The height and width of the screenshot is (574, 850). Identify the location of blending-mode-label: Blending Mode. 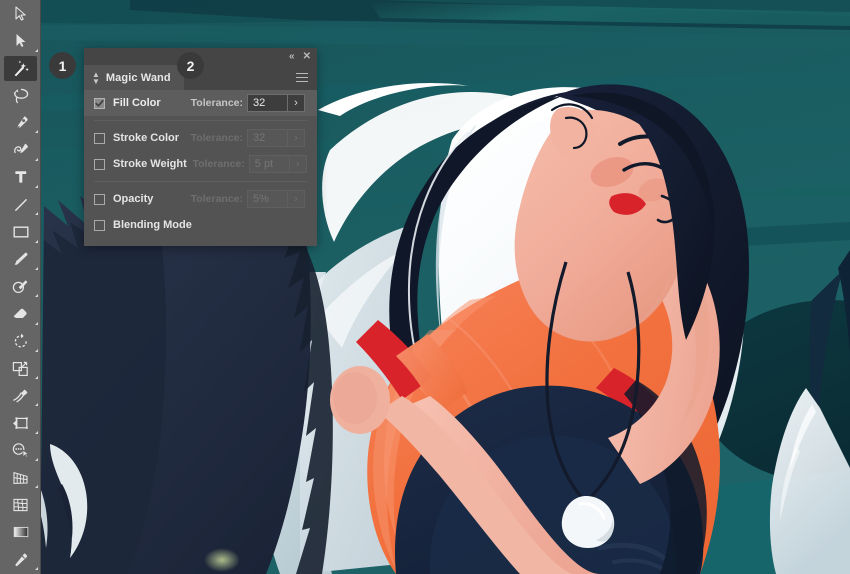
(152, 225).